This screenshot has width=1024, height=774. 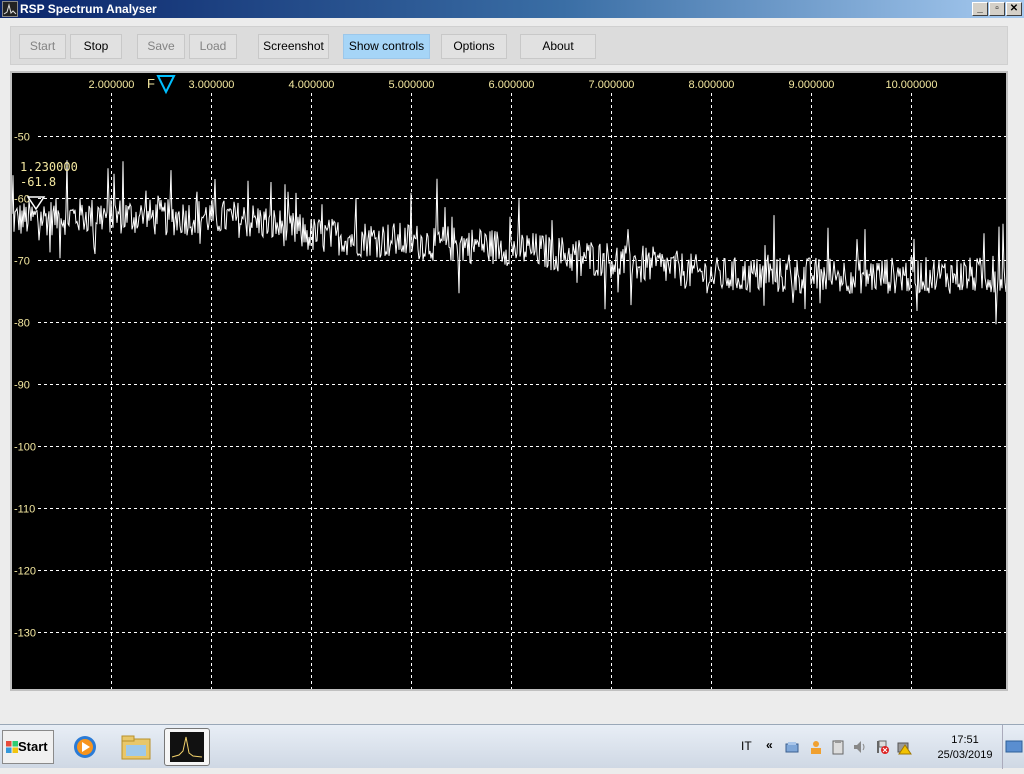 I want to click on x-tick-label: 8.000000, so click(x=712, y=85).